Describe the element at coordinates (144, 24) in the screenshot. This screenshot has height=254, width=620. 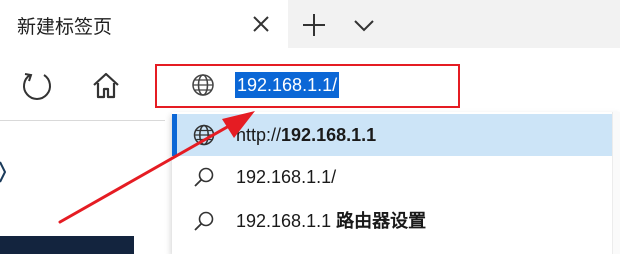
I see `tab-new-tab: 新建标签页` at that location.